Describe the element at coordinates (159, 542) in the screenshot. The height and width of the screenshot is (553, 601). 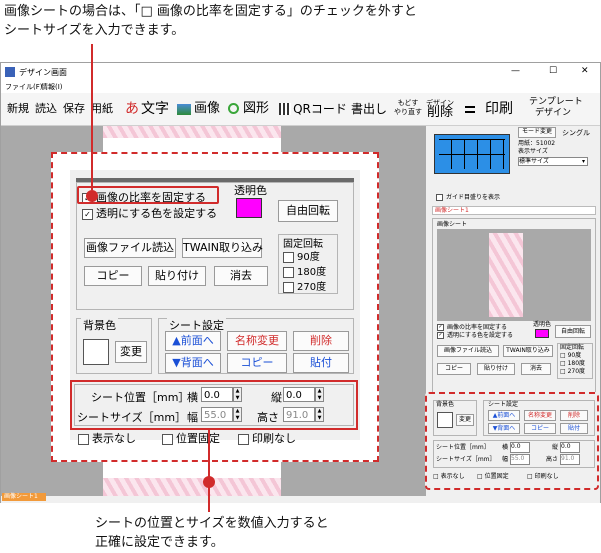
I see `bottom-caption-line2: 正確に設定できます。` at that location.